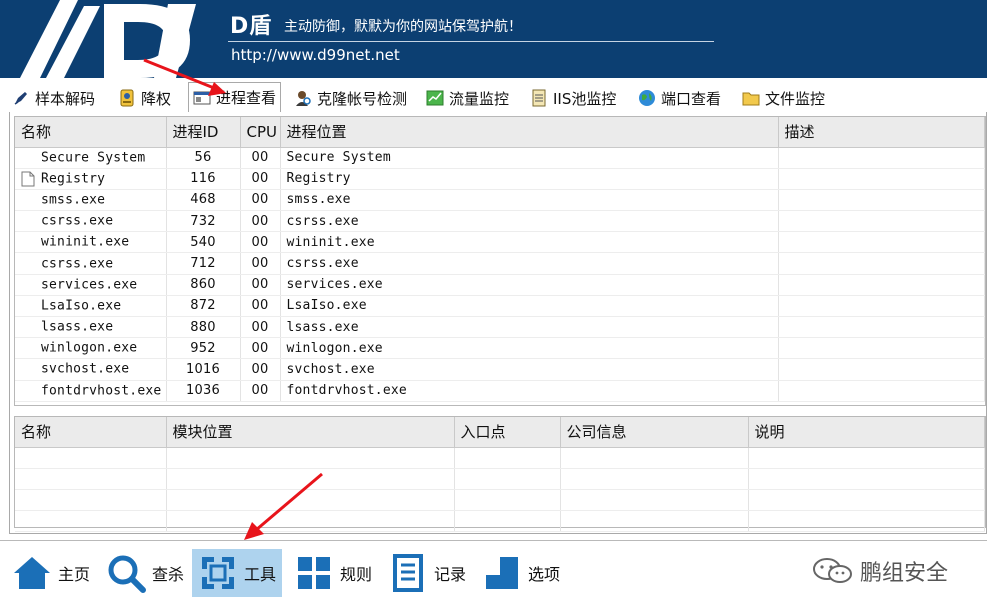  What do you see at coordinates (585, 98) in the screenshot?
I see `tab-label: IIS池监控` at bounding box center [585, 98].